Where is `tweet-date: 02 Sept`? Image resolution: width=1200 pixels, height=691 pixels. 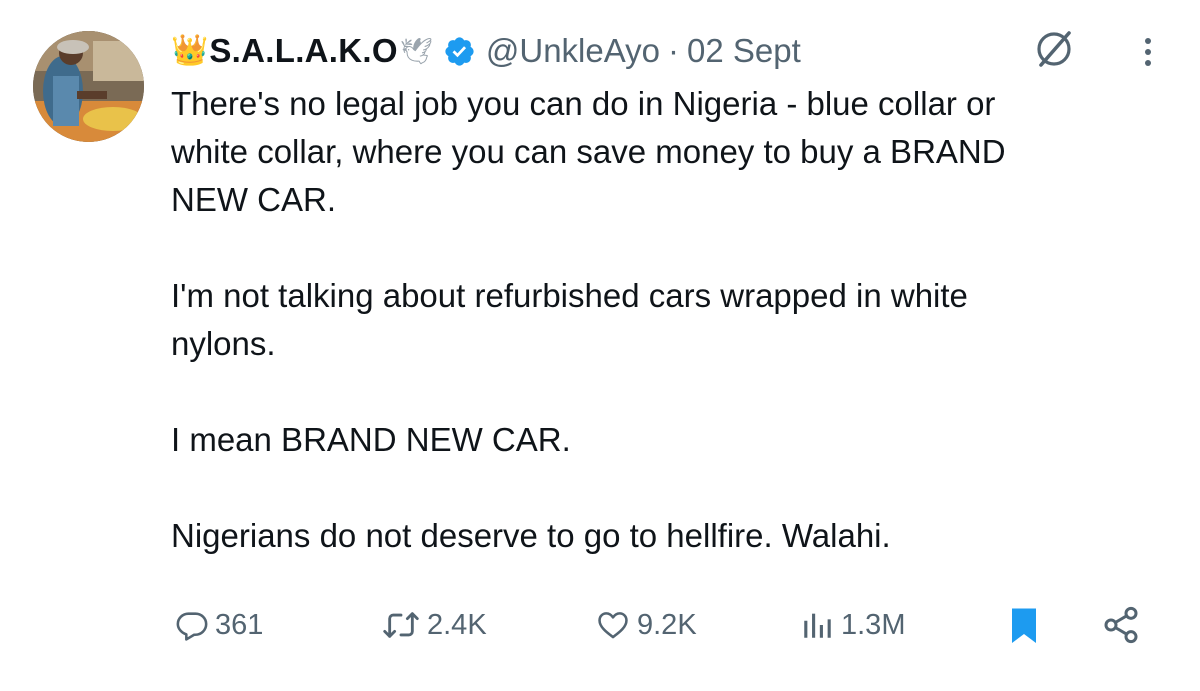
tweet-date: 02 Sept is located at coordinates (744, 51).